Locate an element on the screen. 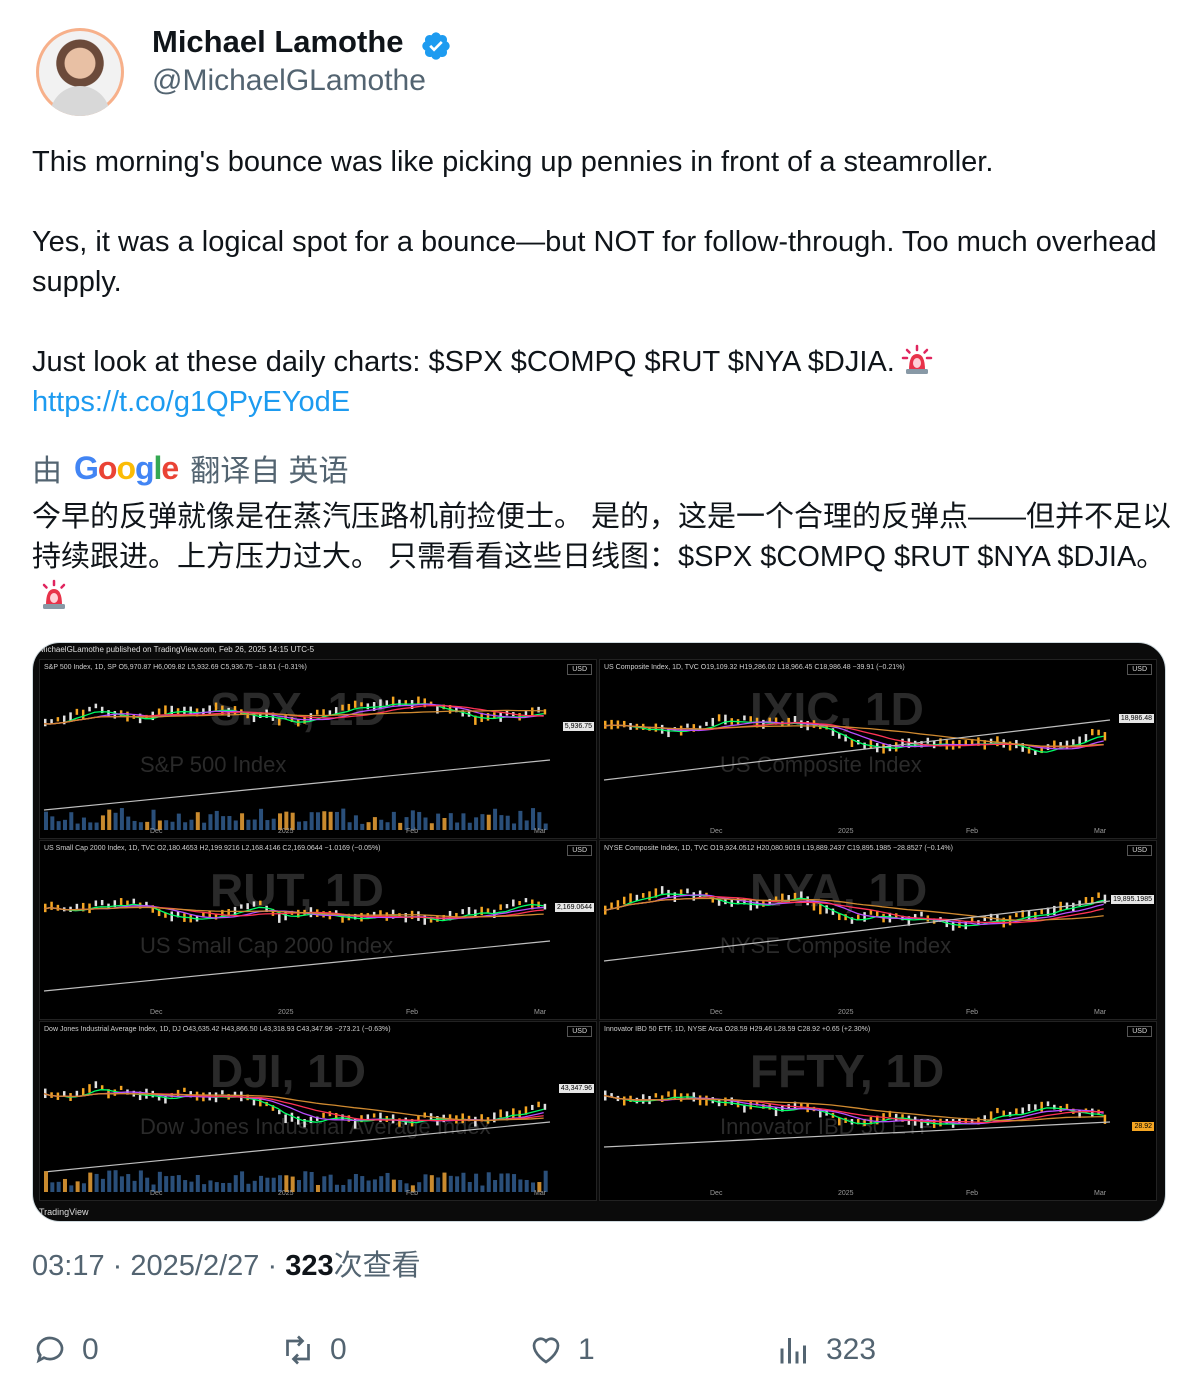  repost-button: 0 is located at coordinates (313, 1350).